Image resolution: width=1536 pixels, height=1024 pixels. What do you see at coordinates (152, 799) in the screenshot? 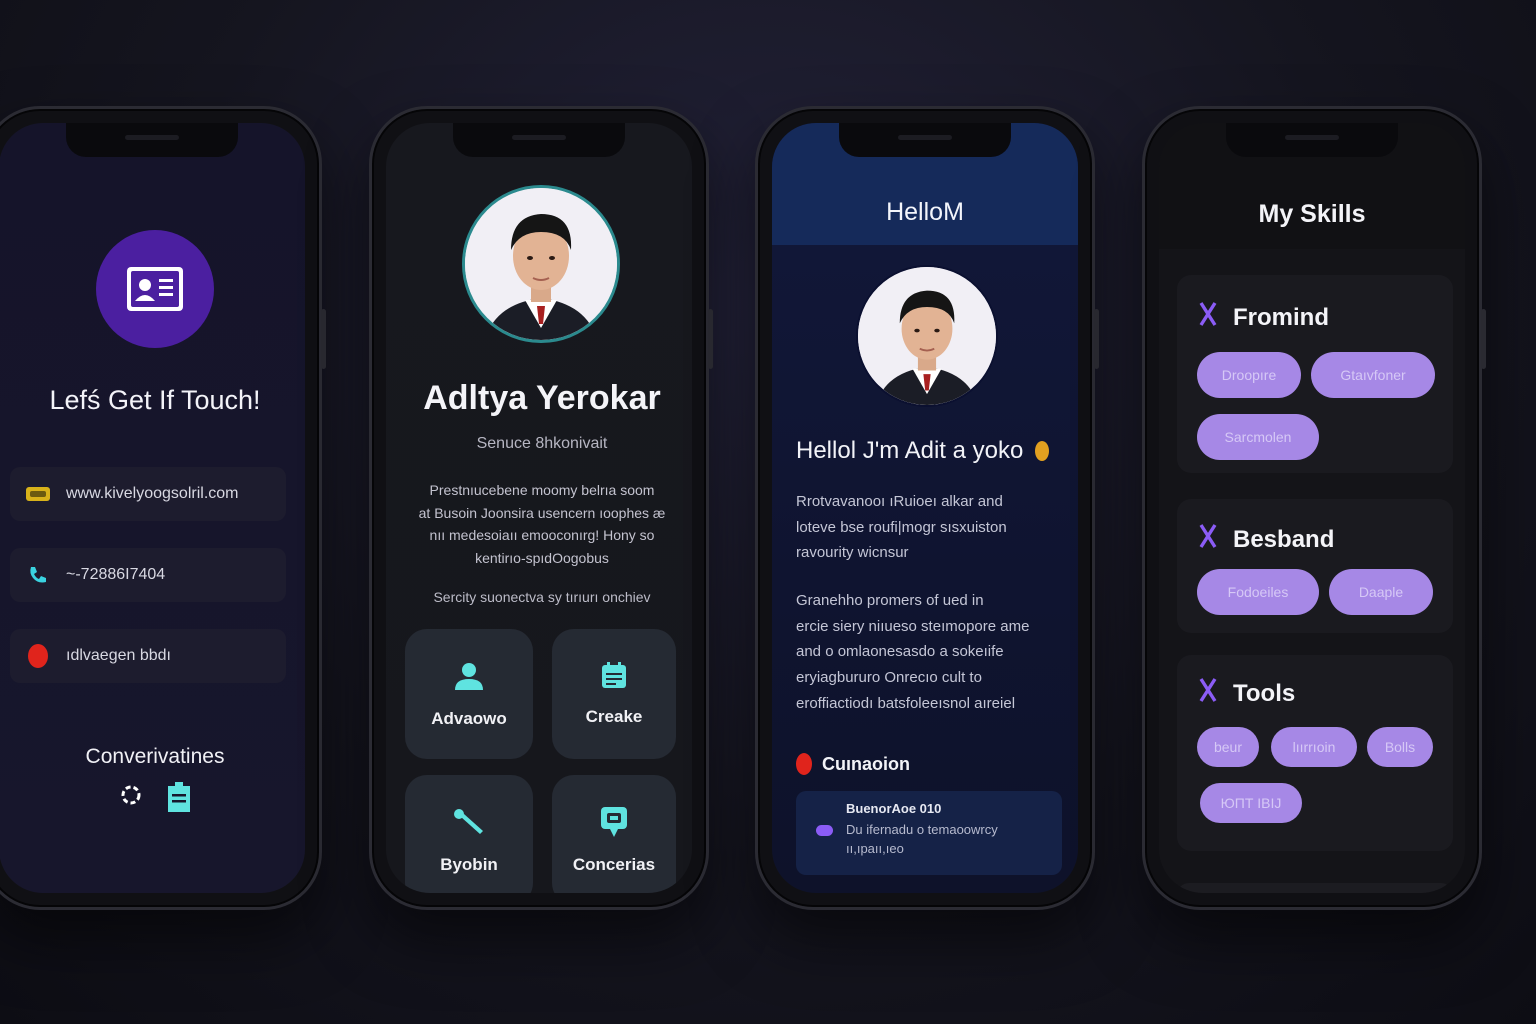
I see `social-icons` at bounding box center [152, 799].